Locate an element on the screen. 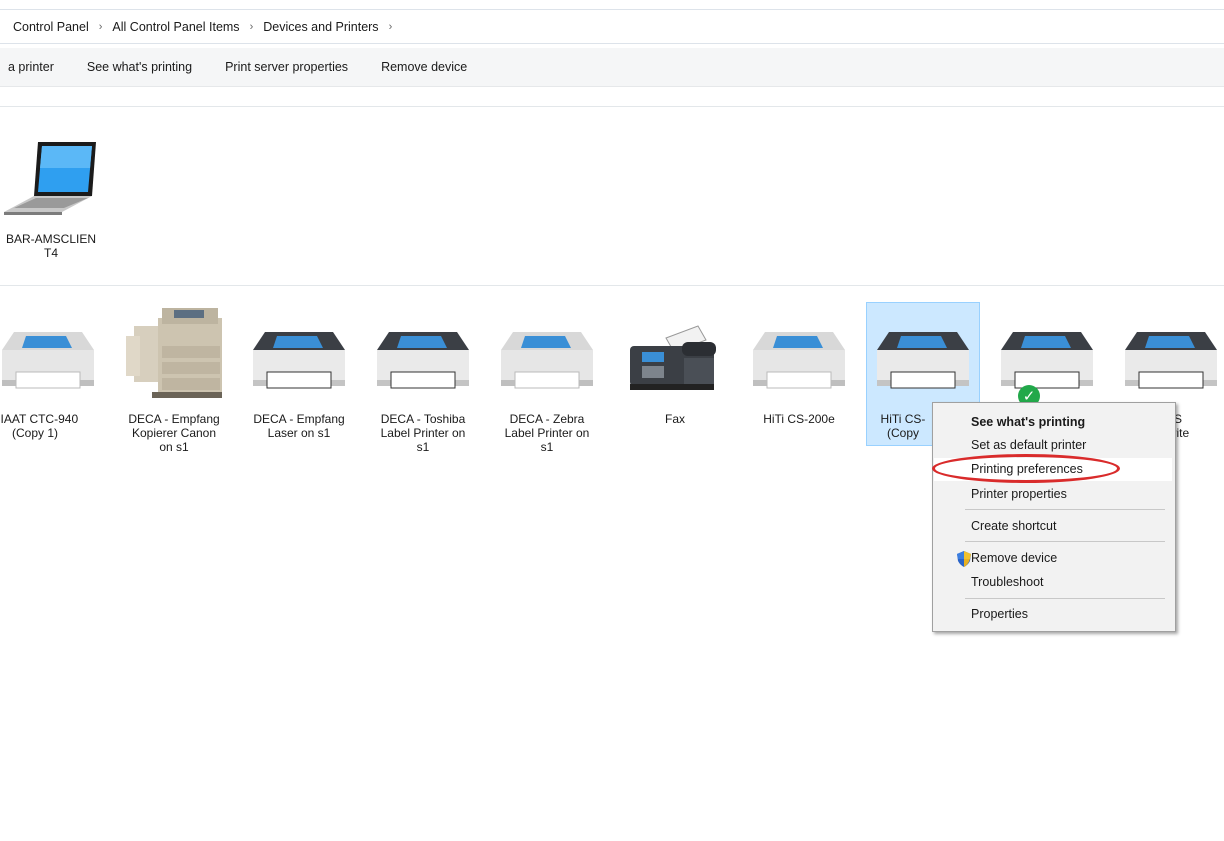 This screenshot has width=1224, height=841. breadcrumb-all-items: All Control Panel Items is located at coordinates (175, 27).